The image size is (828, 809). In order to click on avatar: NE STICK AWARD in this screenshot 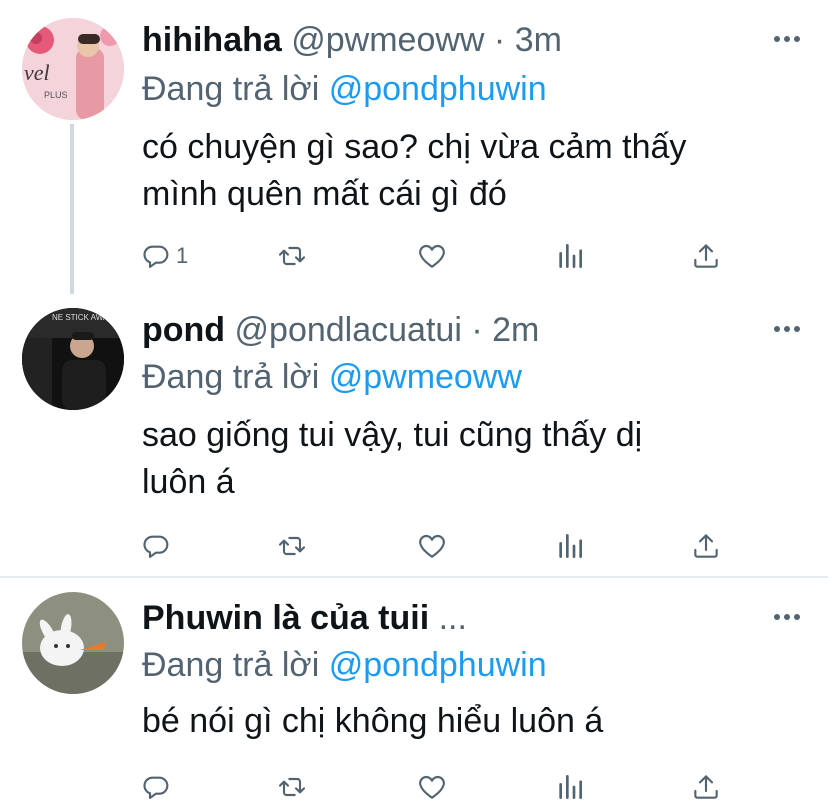, I will do `click(73, 359)`.